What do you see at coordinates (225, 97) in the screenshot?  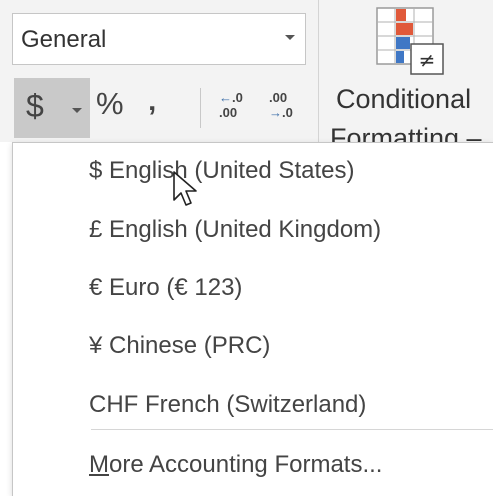 I see `arrow-left-icon: ←` at bounding box center [225, 97].